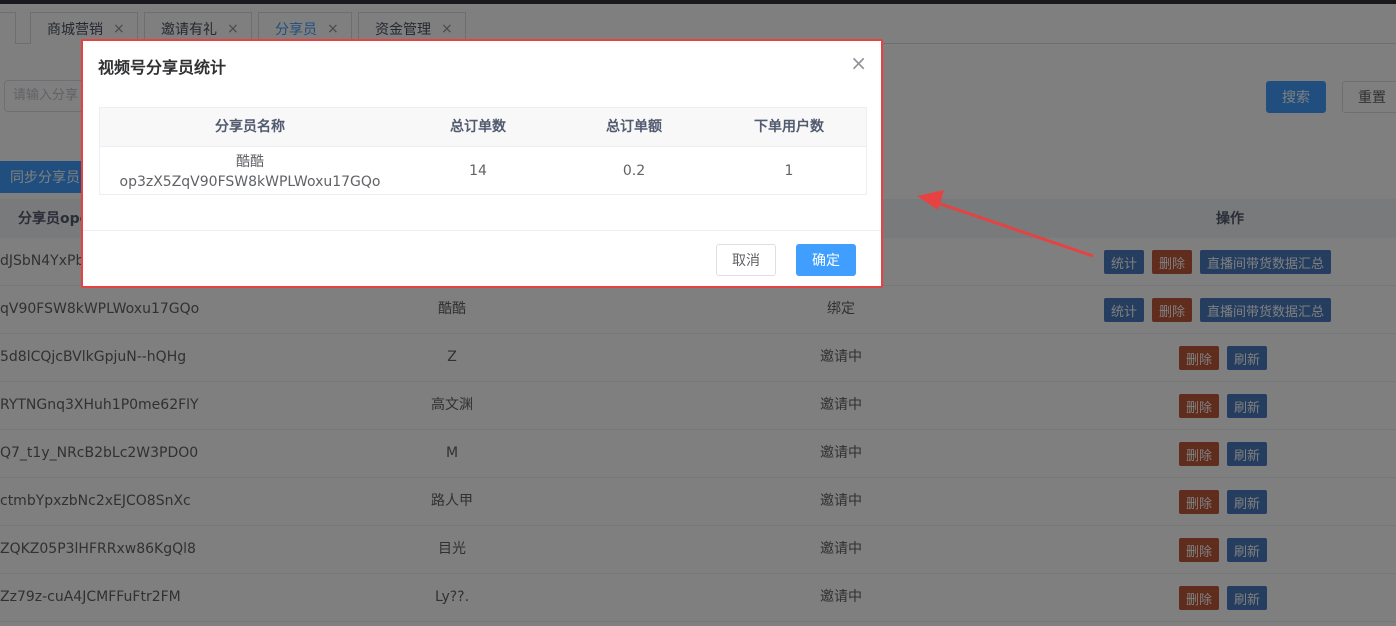  What do you see at coordinates (482, 258) in the screenshot?
I see `dialog-footer: 取消 确定` at bounding box center [482, 258].